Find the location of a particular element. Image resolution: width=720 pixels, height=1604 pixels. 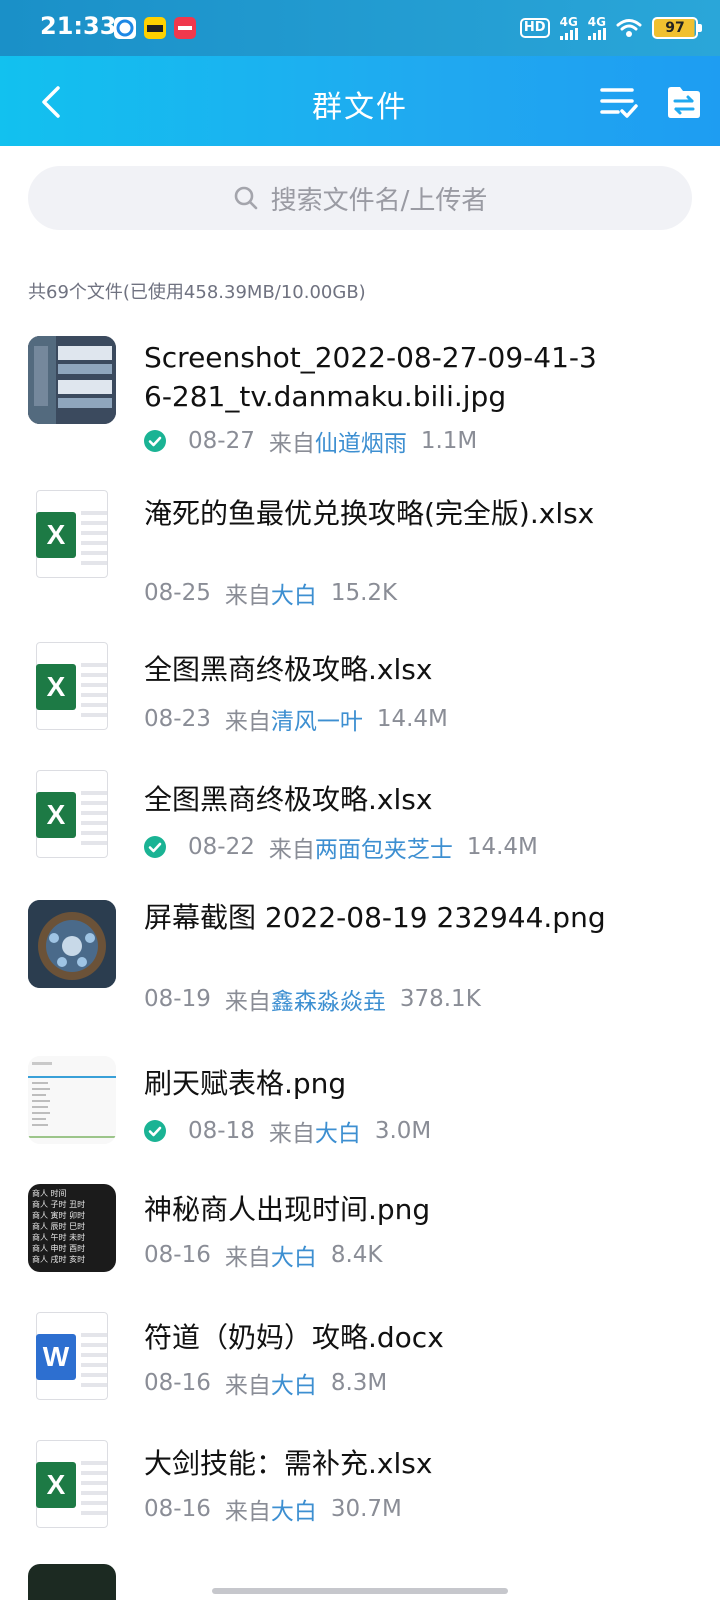

file-date: 08-19 is located at coordinates (177, 999).